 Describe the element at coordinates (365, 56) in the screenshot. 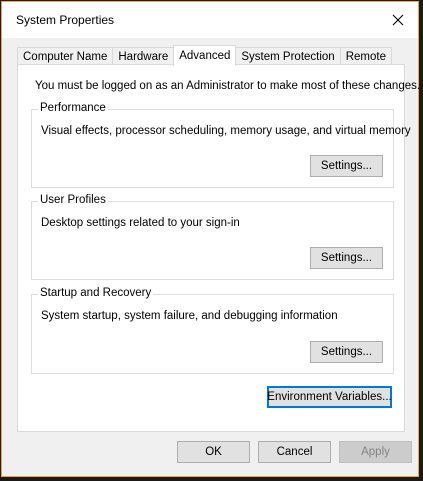

I see `tab-remote: Remote` at that location.